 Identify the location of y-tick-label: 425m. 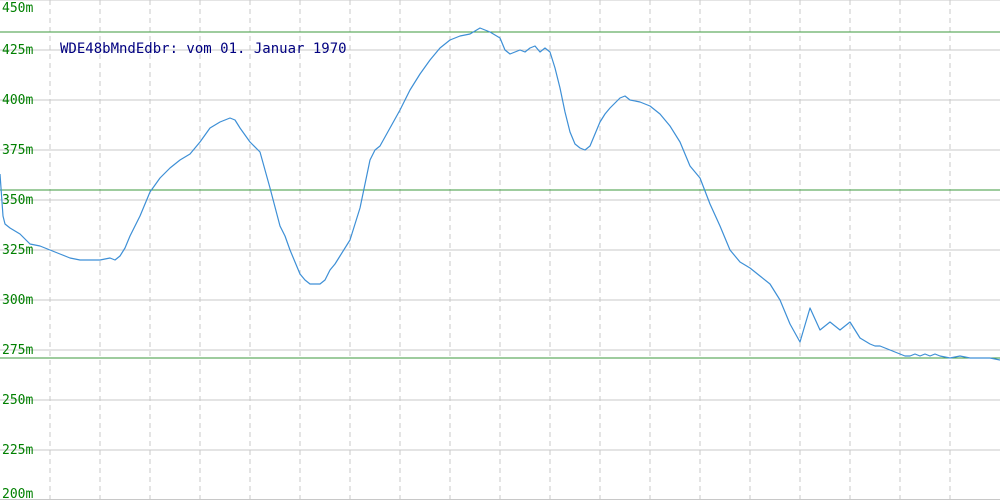
(17, 50).